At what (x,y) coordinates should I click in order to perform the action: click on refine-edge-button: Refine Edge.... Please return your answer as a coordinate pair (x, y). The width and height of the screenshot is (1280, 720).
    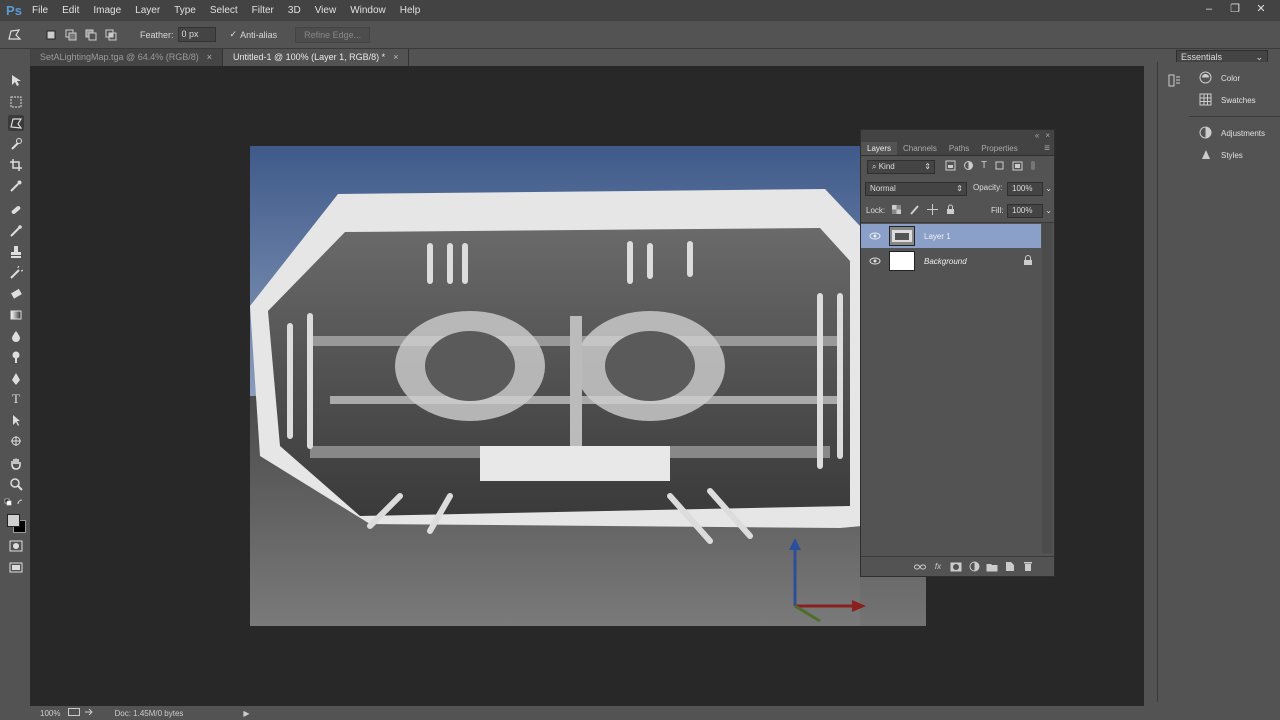
    Looking at the image, I should click on (333, 34).